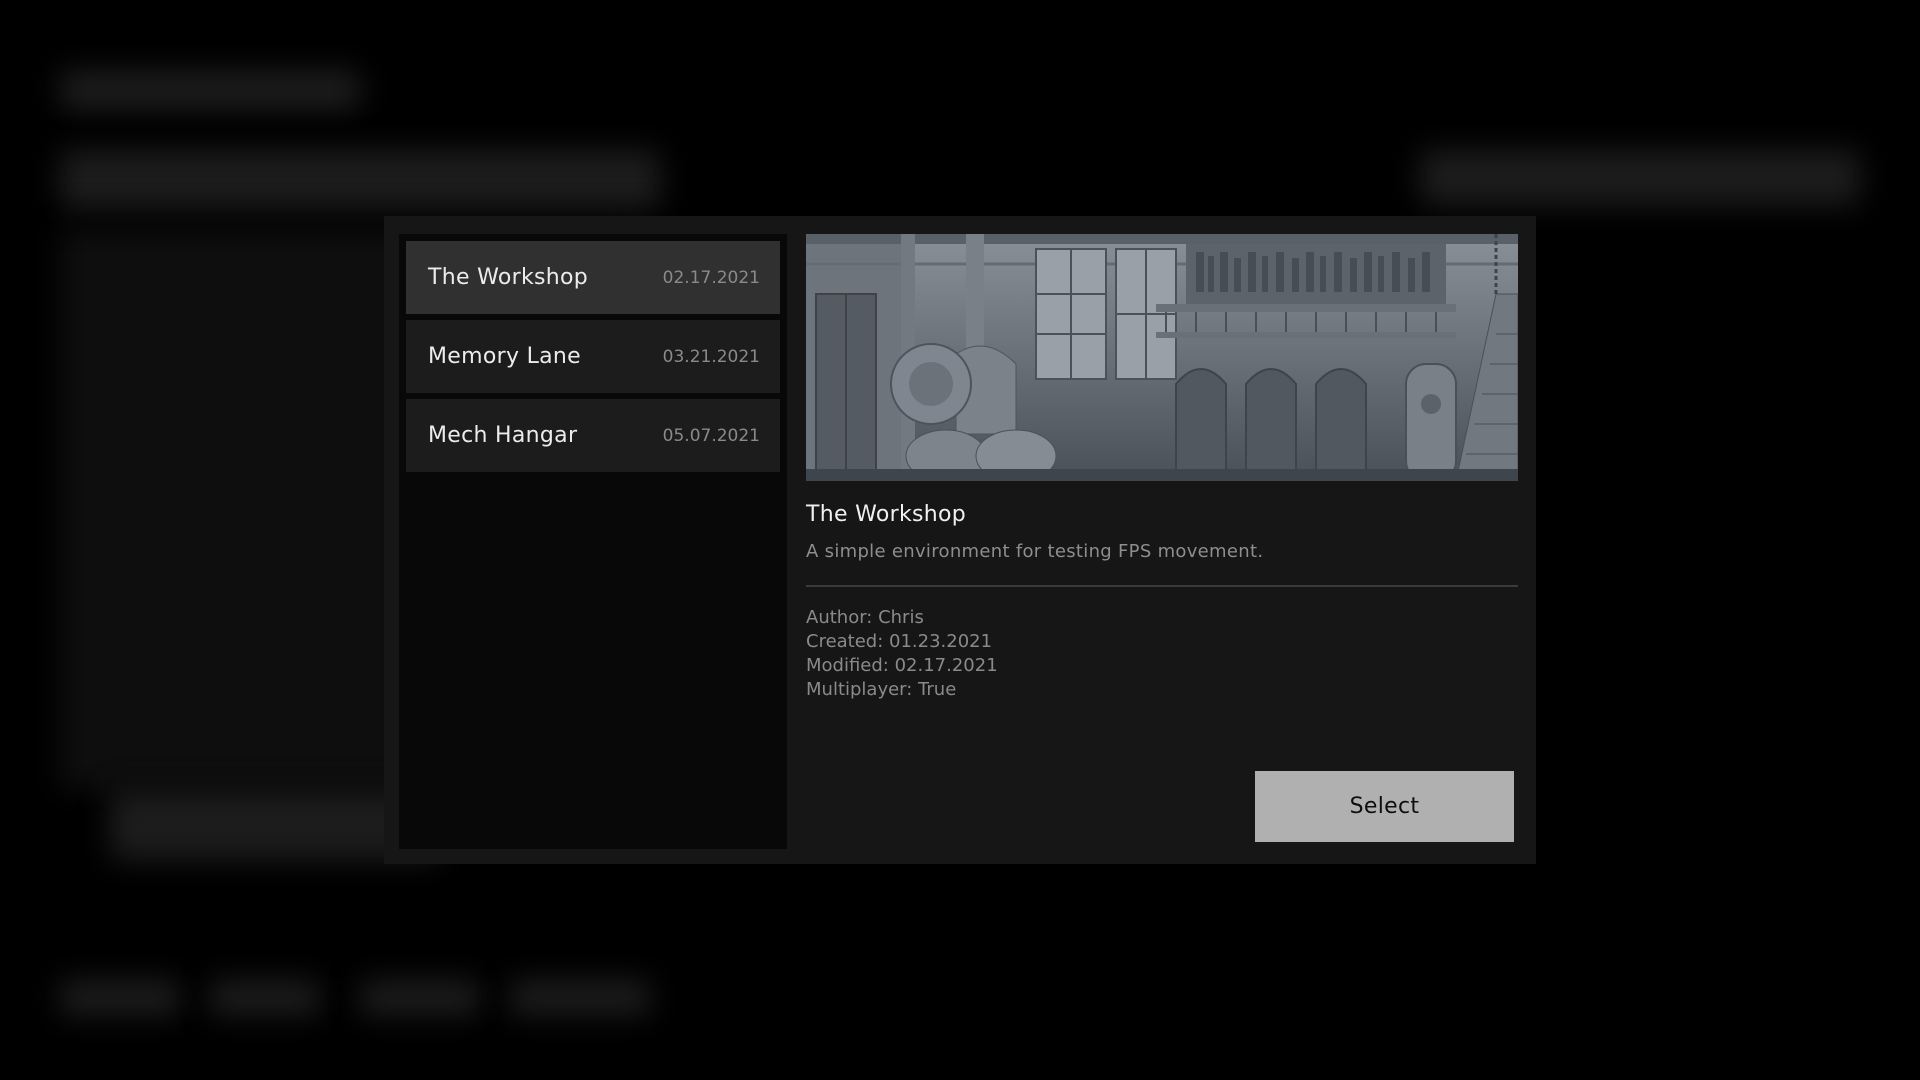  I want to click on map-name: The Workshop, so click(508, 277).